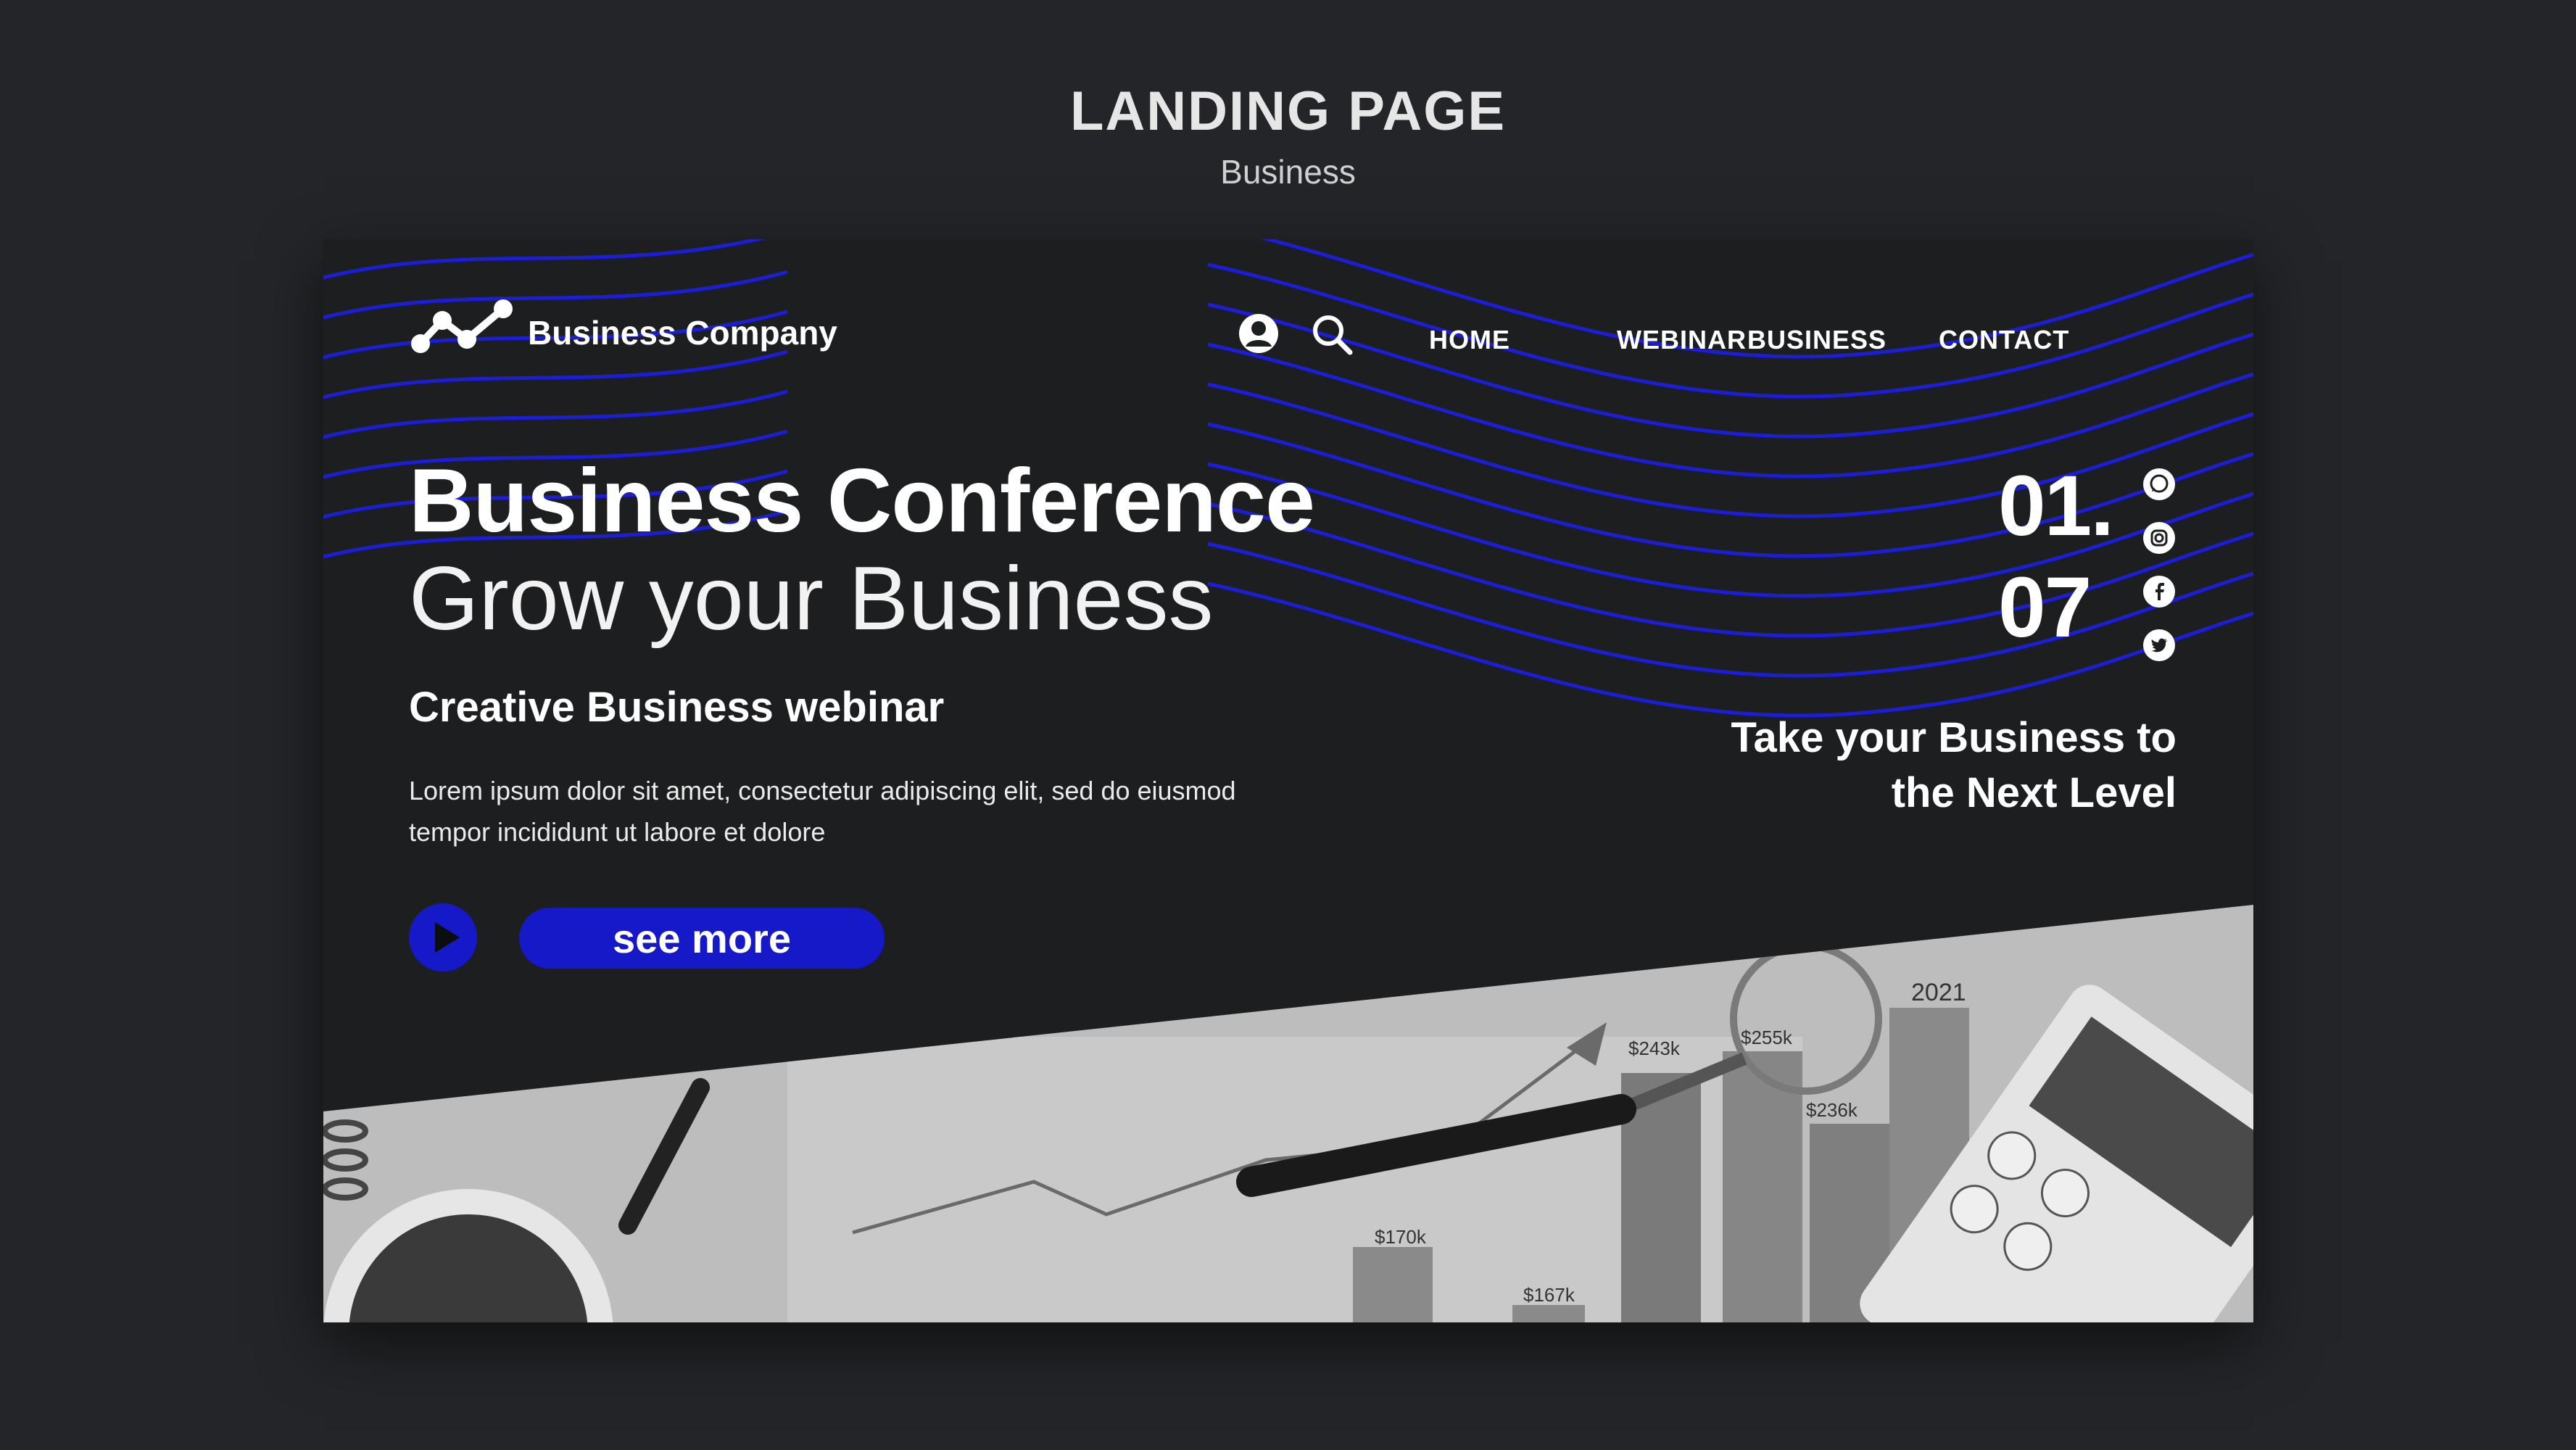 This screenshot has width=2576, height=1450. I want to click on promo-line-2: the Next Level, so click(2034, 792).